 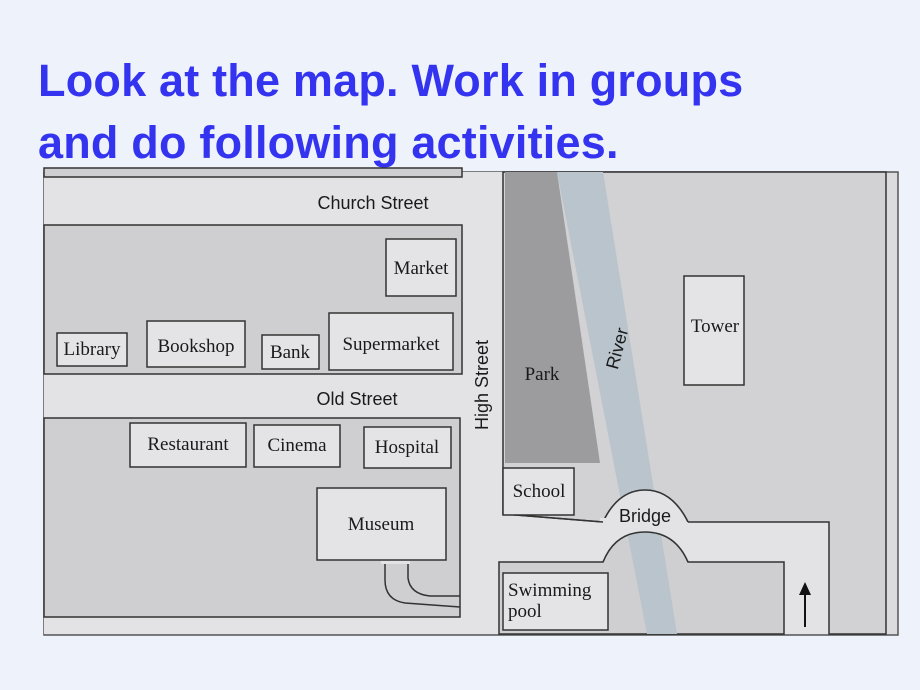 I want to click on swimming-pool-label-2: pool, so click(x=525, y=611).